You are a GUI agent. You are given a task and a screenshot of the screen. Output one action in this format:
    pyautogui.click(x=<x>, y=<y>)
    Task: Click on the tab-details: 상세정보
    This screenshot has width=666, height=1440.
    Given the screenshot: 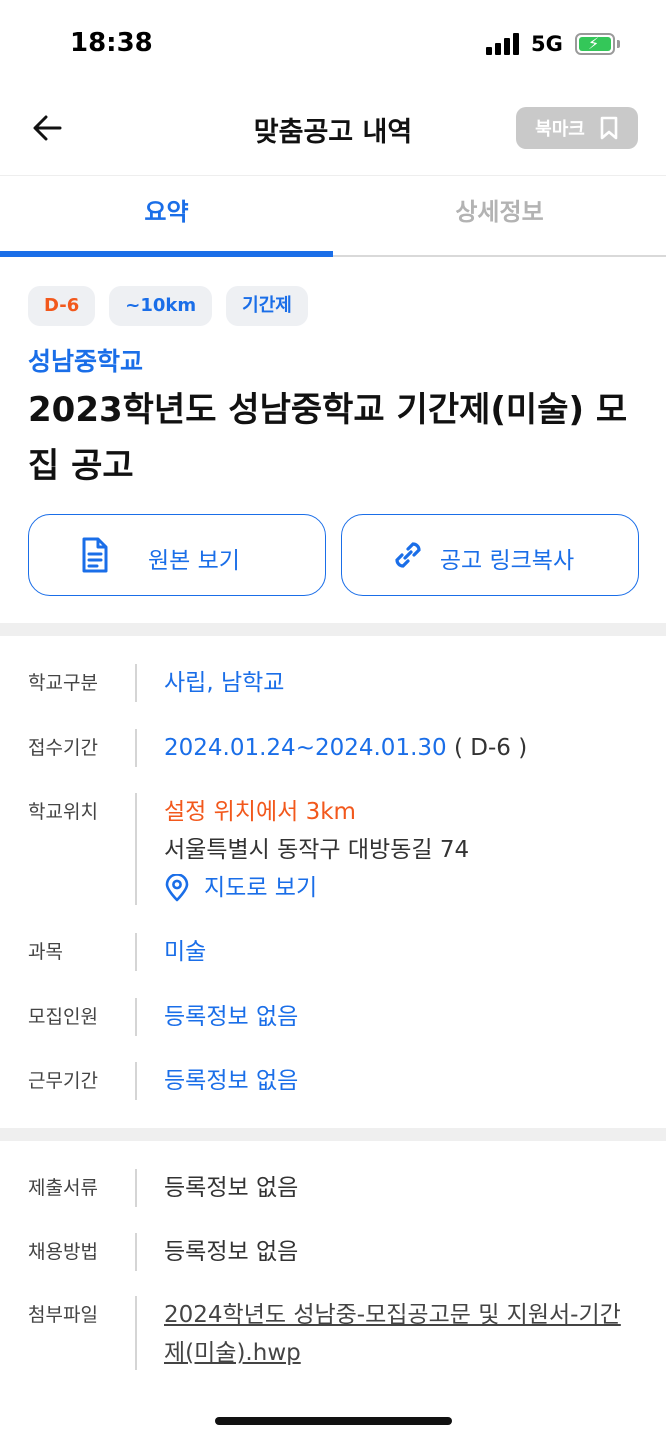 What is the action you would take?
    pyautogui.click(x=499, y=215)
    